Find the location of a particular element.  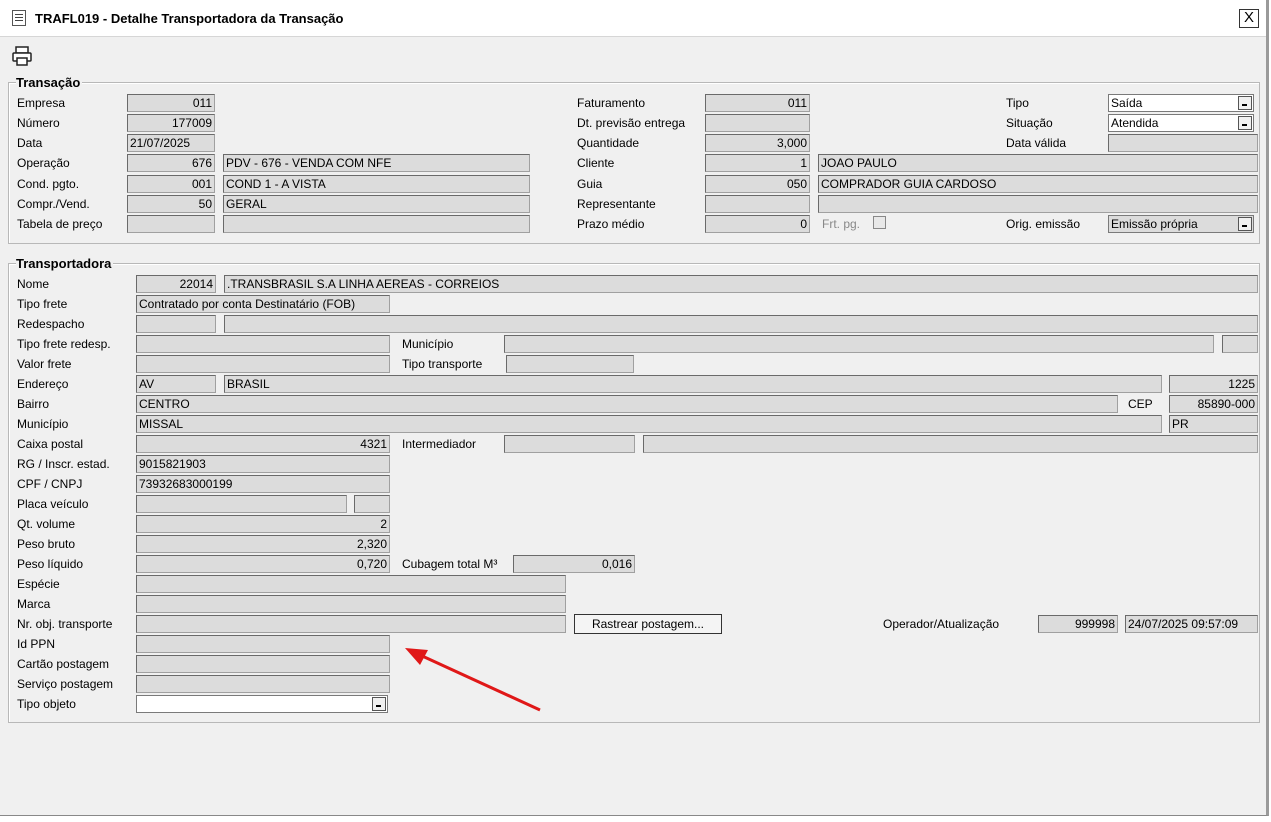

cliente-name-field: JOAO PAULO is located at coordinates (1038, 163).